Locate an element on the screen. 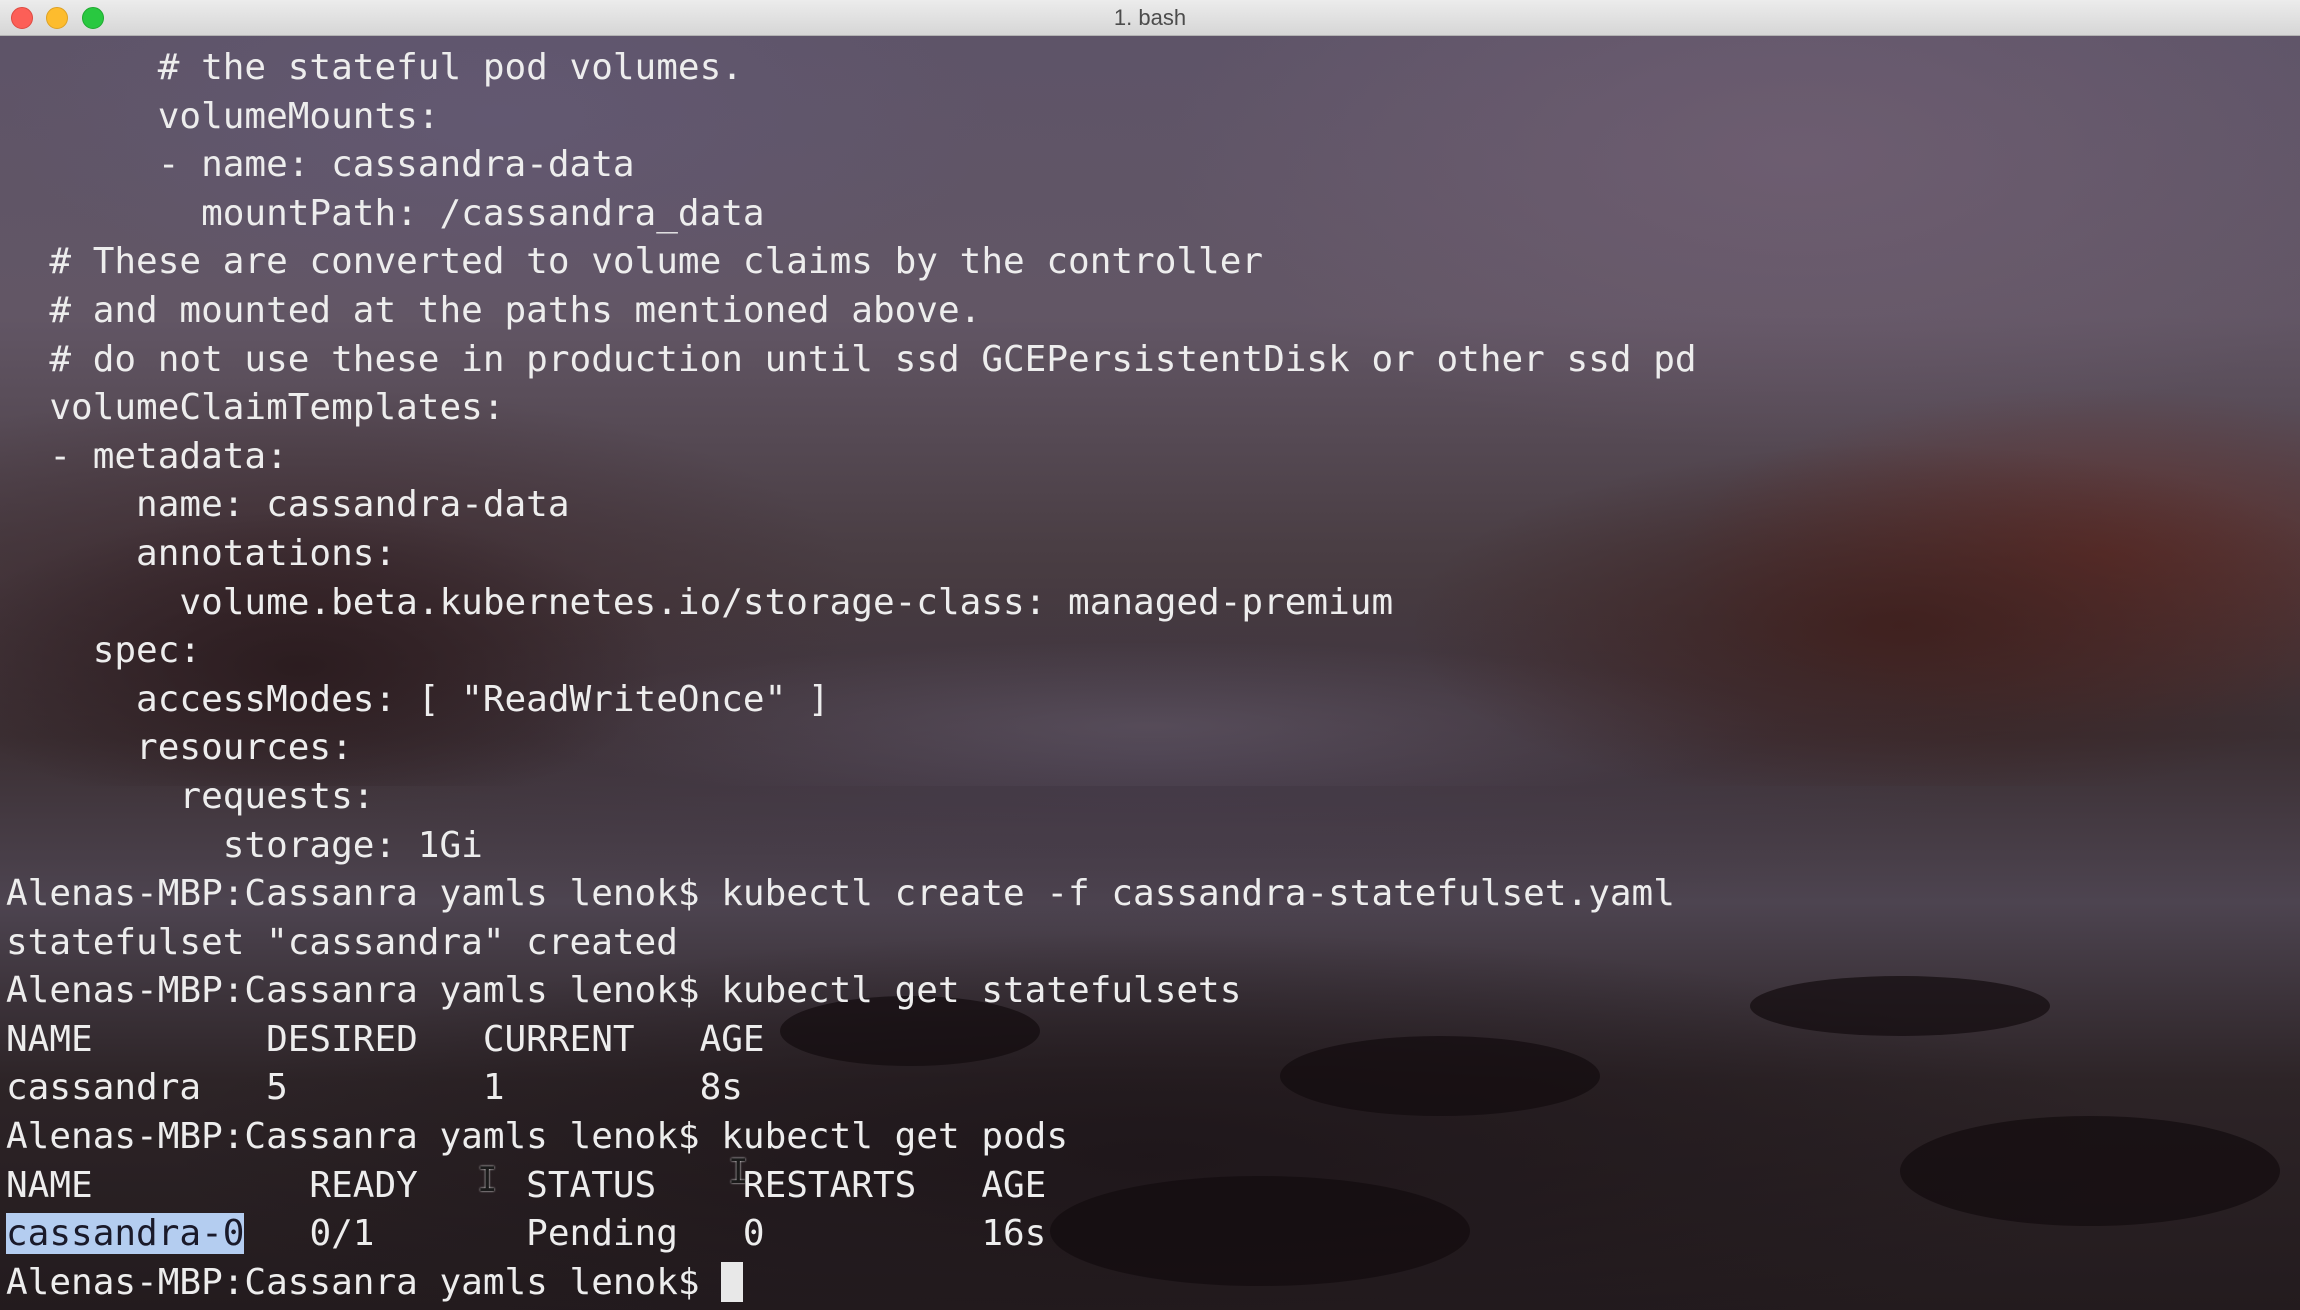  pod-row-values: 0/1 Pending 0 16s is located at coordinates (645, 1234).